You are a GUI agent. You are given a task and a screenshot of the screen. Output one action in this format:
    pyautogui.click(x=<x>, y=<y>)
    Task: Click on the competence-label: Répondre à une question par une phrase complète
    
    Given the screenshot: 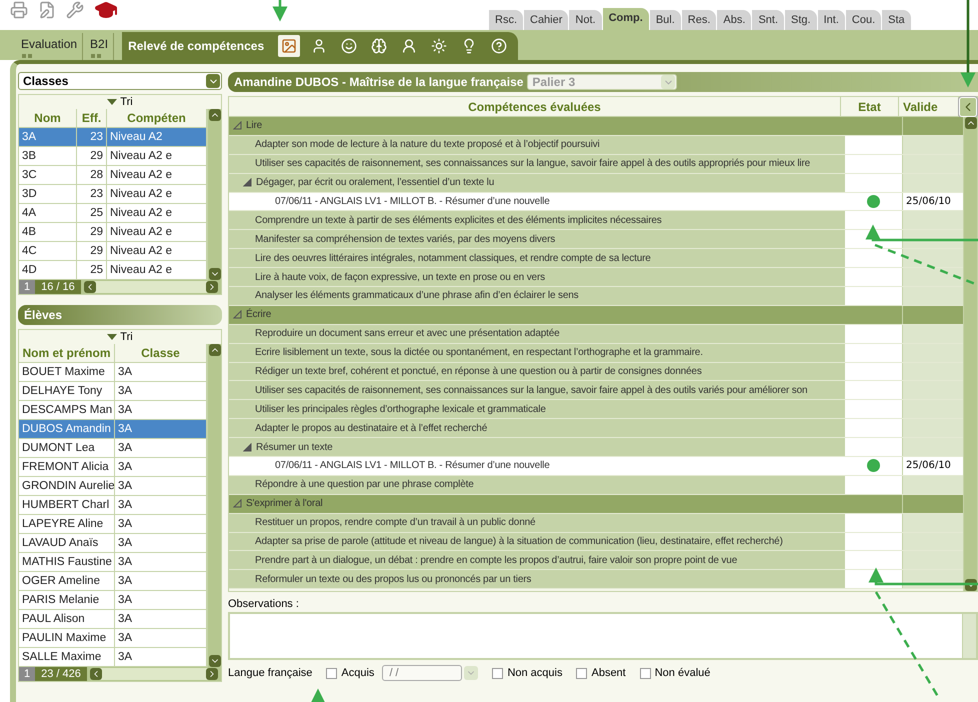 What is the action you would take?
    pyautogui.click(x=364, y=484)
    